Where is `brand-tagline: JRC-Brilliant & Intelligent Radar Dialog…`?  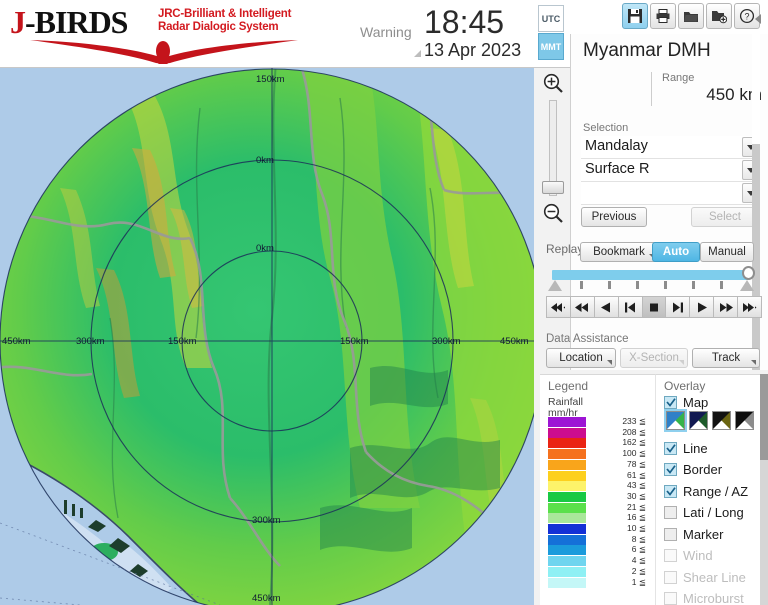 brand-tagline: JRC-Brilliant & Intelligent Radar Dialog… is located at coordinates (224, 21).